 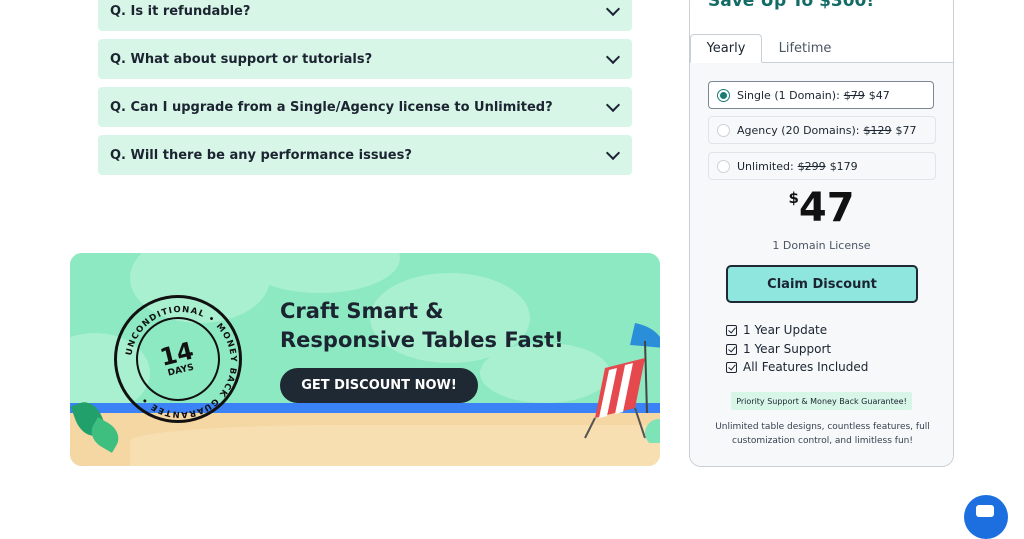 I want to click on faq-item-support: Q. What about support or tutorials?, so click(x=365, y=59).